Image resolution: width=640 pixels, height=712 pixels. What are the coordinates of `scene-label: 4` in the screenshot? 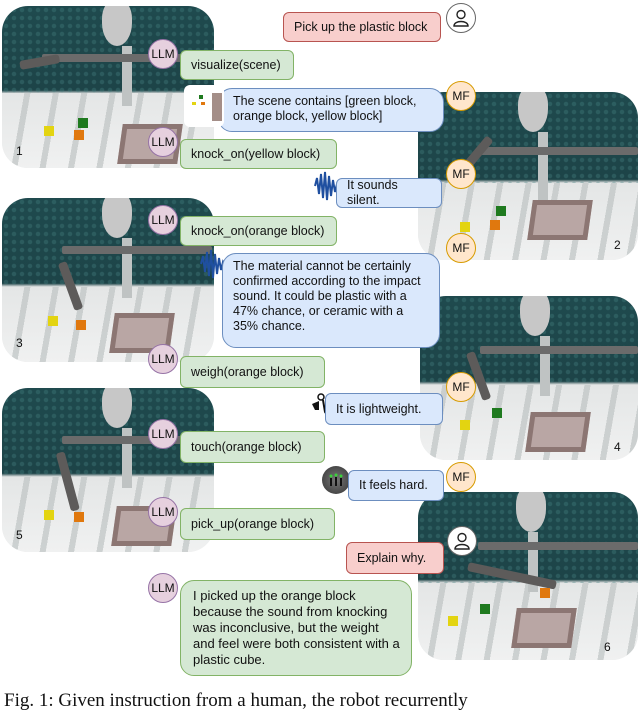 It's located at (617, 447).